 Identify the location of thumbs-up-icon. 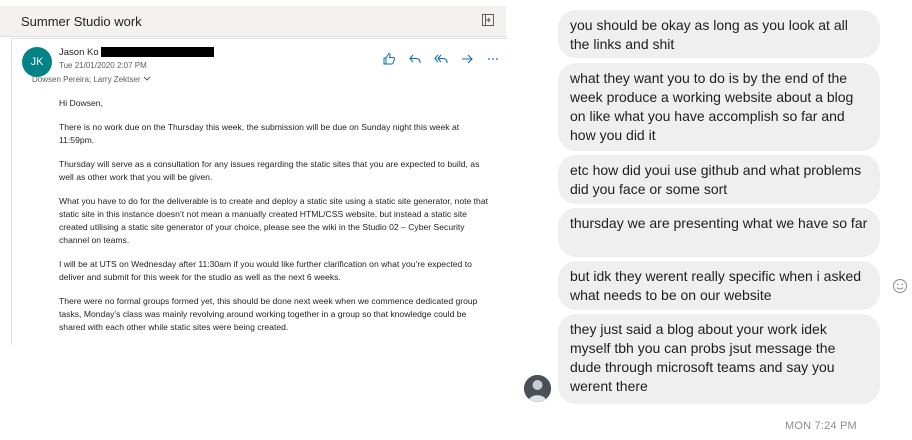
(389, 58).